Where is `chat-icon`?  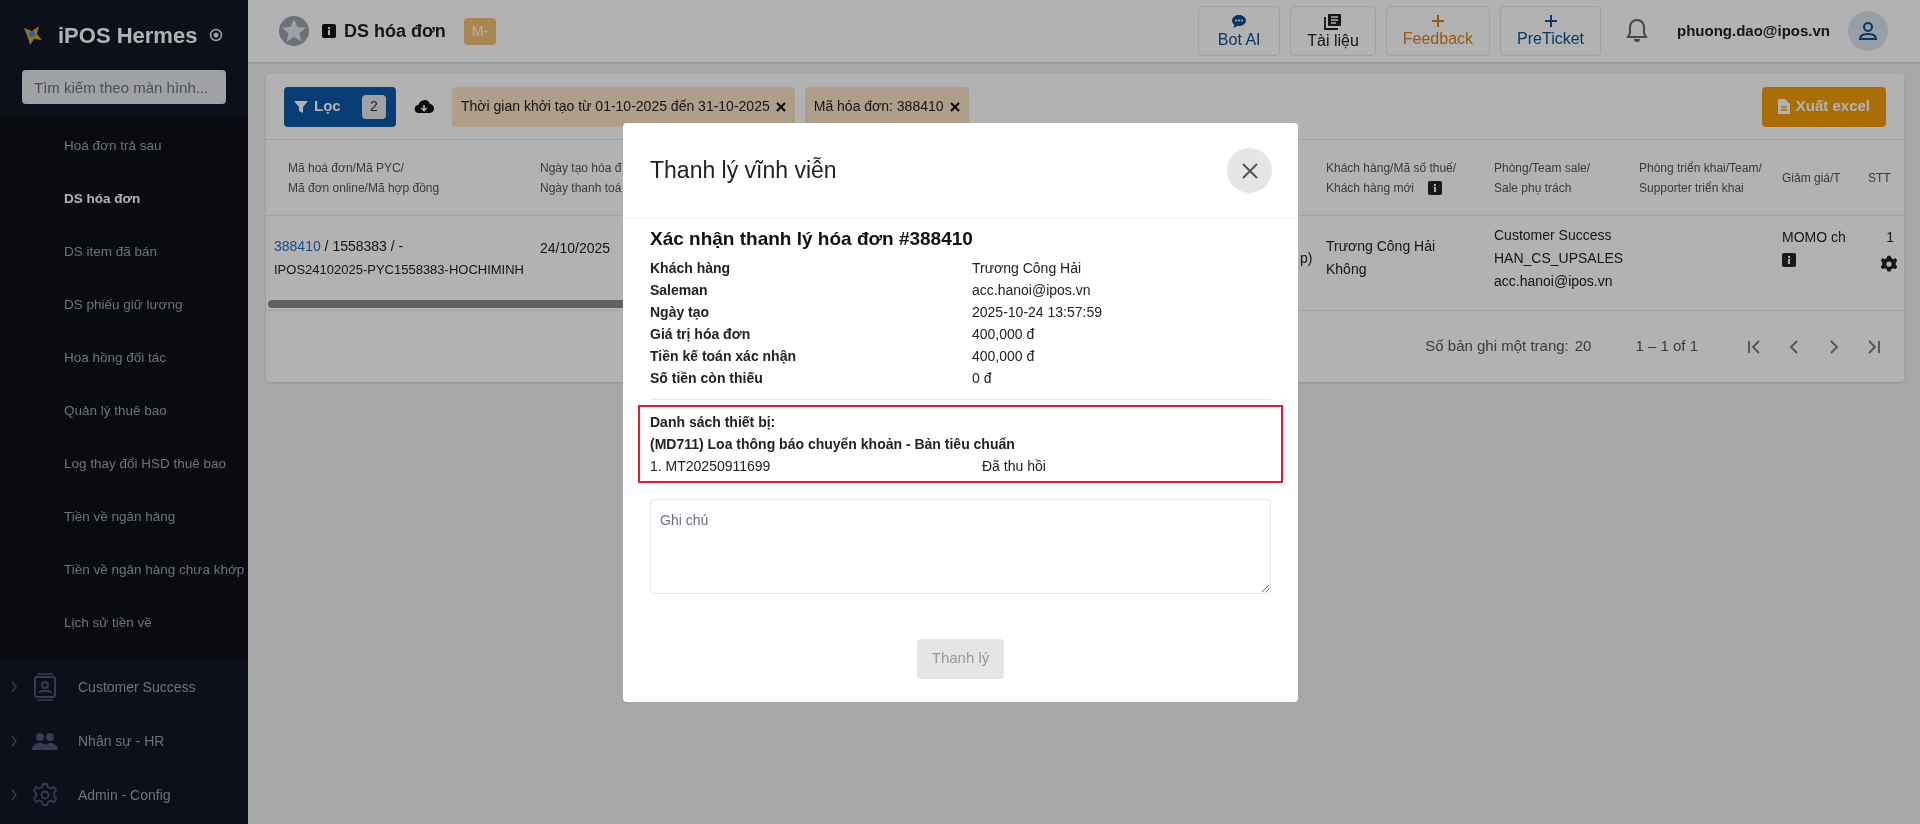 chat-icon is located at coordinates (1239, 21).